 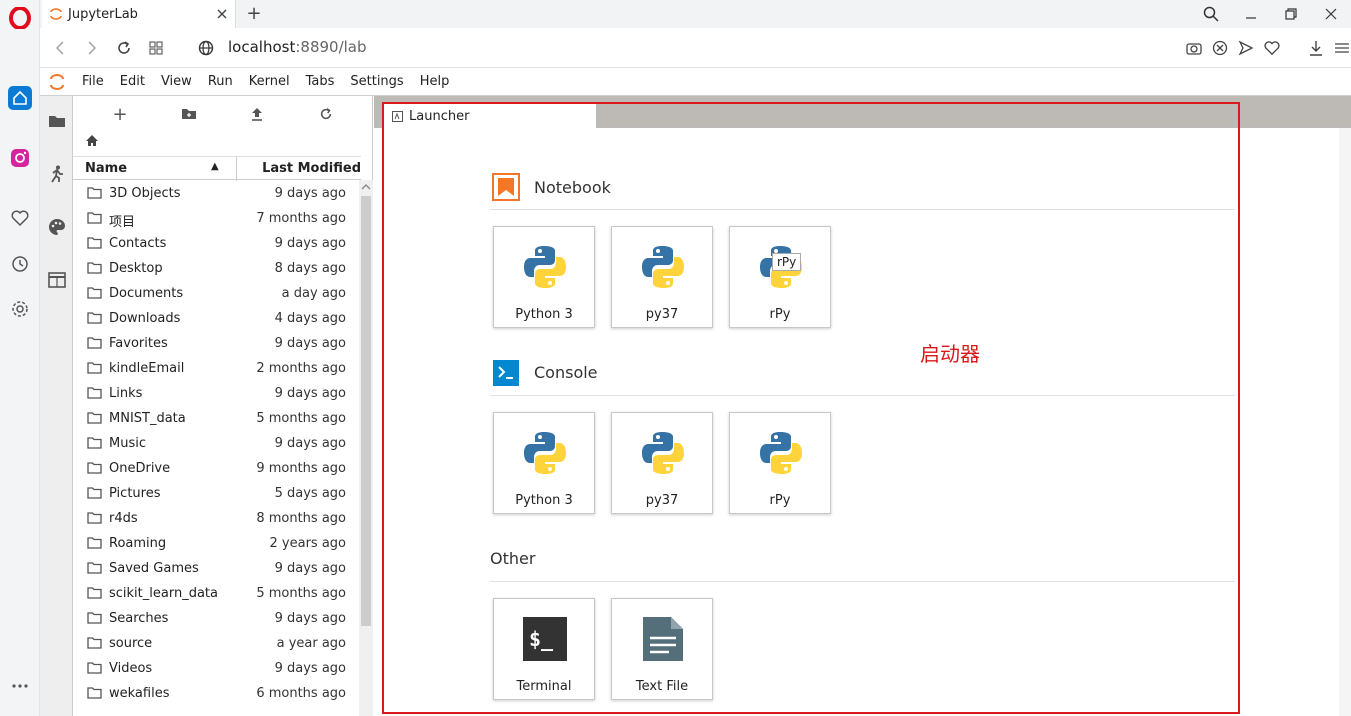 I want to click on forward-icon, so click(x=92, y=48).